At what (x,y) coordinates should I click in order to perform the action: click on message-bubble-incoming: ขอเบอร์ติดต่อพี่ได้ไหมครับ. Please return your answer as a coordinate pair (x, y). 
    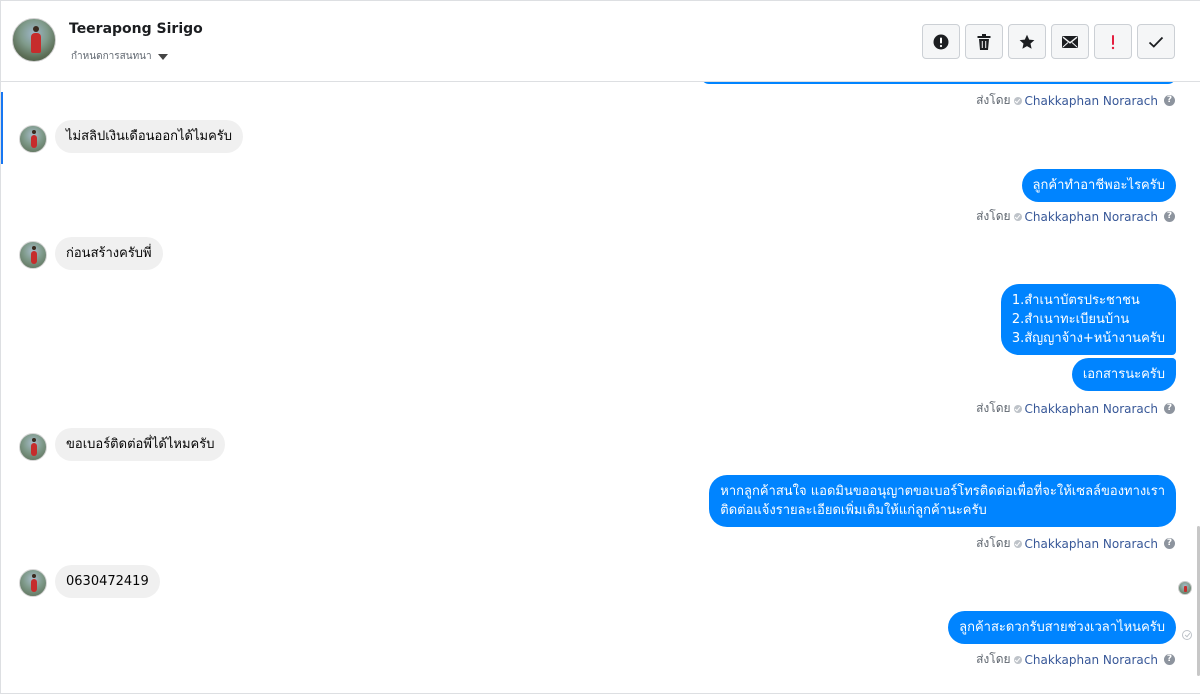
    Looking at the image, I should click on (140, 444).